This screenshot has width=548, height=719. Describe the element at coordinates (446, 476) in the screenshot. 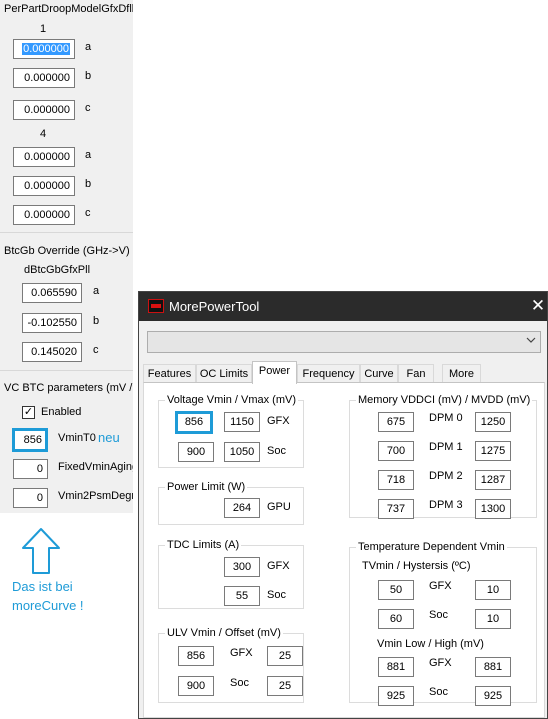

I see `dpm2-label: DPM 2` at that location.